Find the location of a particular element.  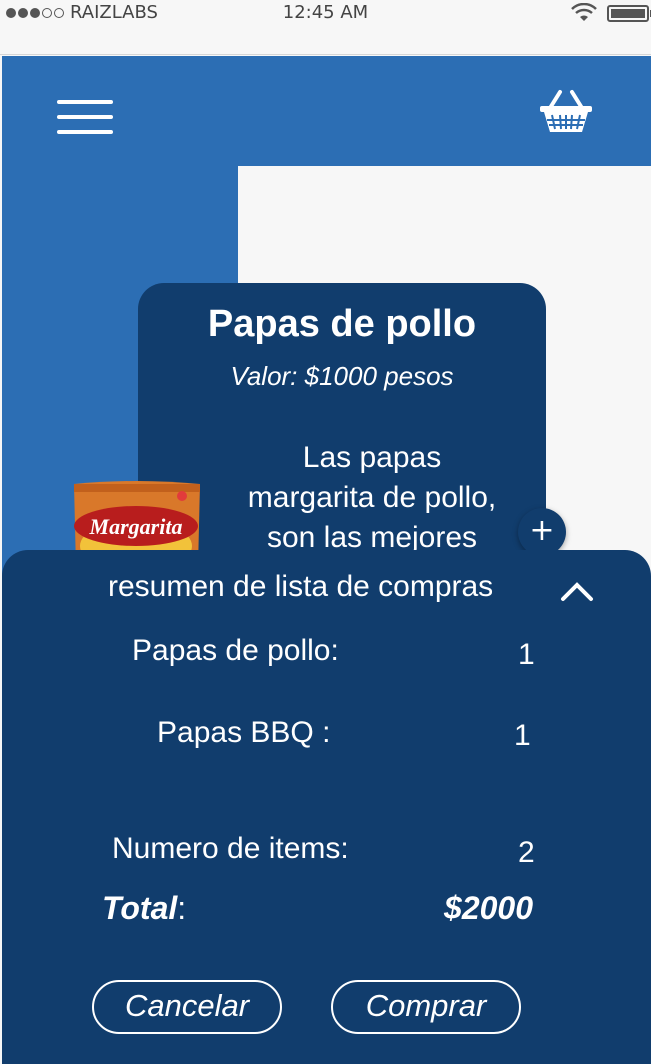

product-title: Papas de pollo is located at coordinates (342, 324).